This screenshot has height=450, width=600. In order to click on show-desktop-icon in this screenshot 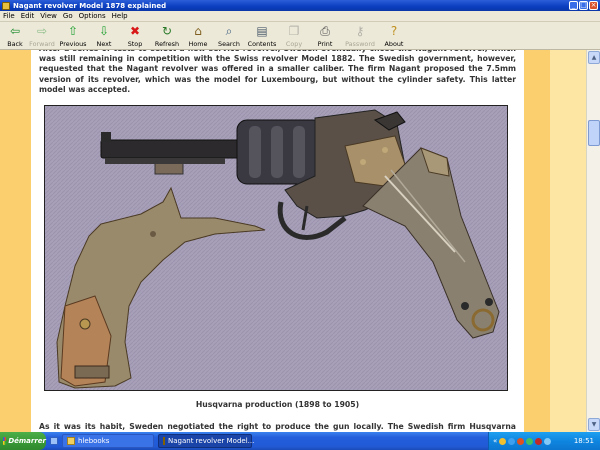, I will do `click(54, 441)`.